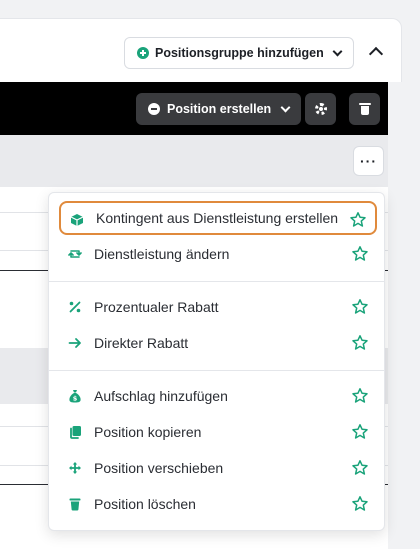  Describe the element at coordinates (141, 343) in the screenshot. I see `menu-item-label: Direkter Rabatt` at that location.